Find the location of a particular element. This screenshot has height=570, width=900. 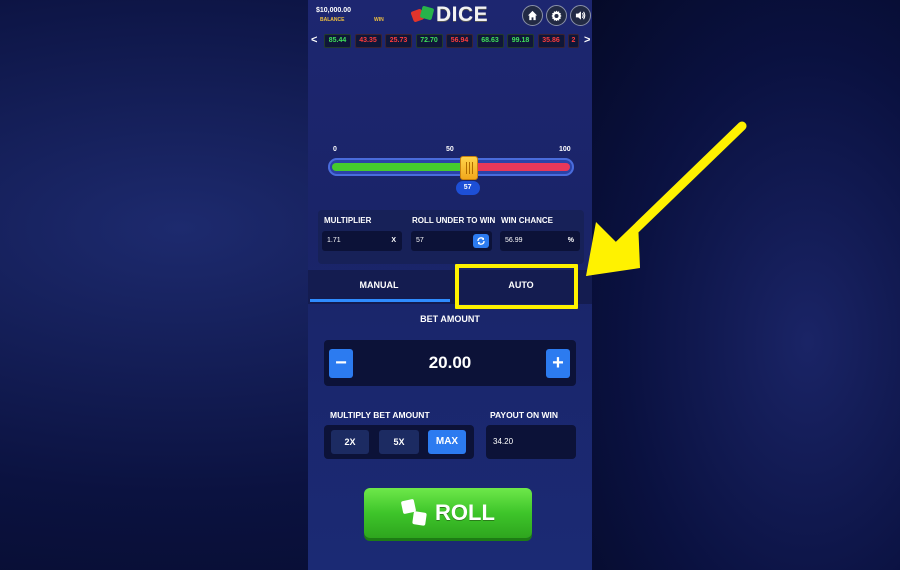

bet-amount-title: BET AMOUNT is located at coordinates (450, 319).